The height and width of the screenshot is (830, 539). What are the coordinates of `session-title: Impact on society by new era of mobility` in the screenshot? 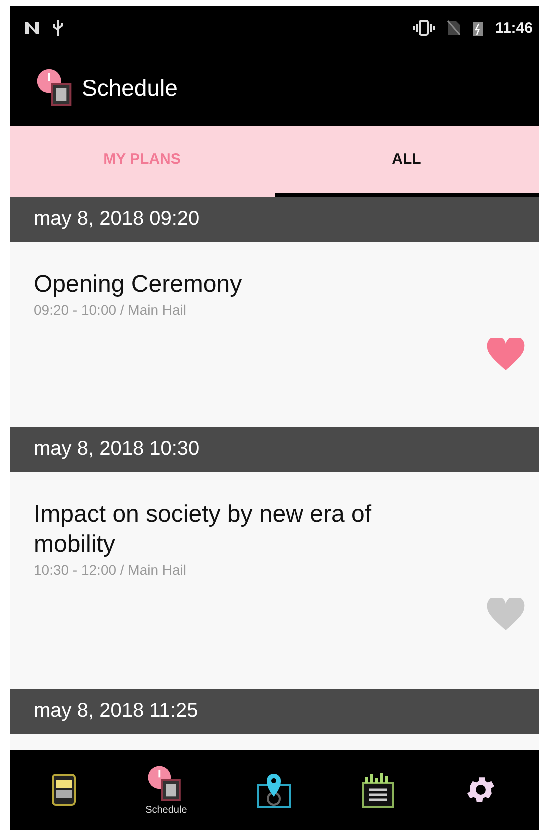 It's located at (203, 530).